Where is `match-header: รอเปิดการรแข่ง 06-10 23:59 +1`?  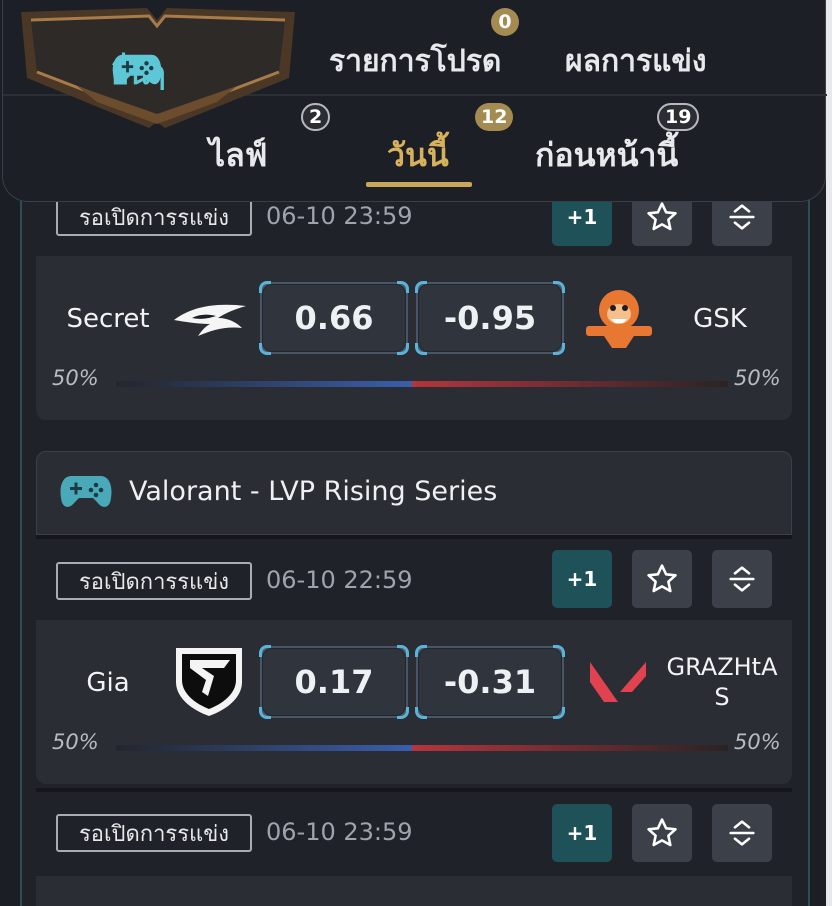
match-header: รอเปิดการรแข่ง 06-10 23:59 +1 is located at coordinates (414, 835).